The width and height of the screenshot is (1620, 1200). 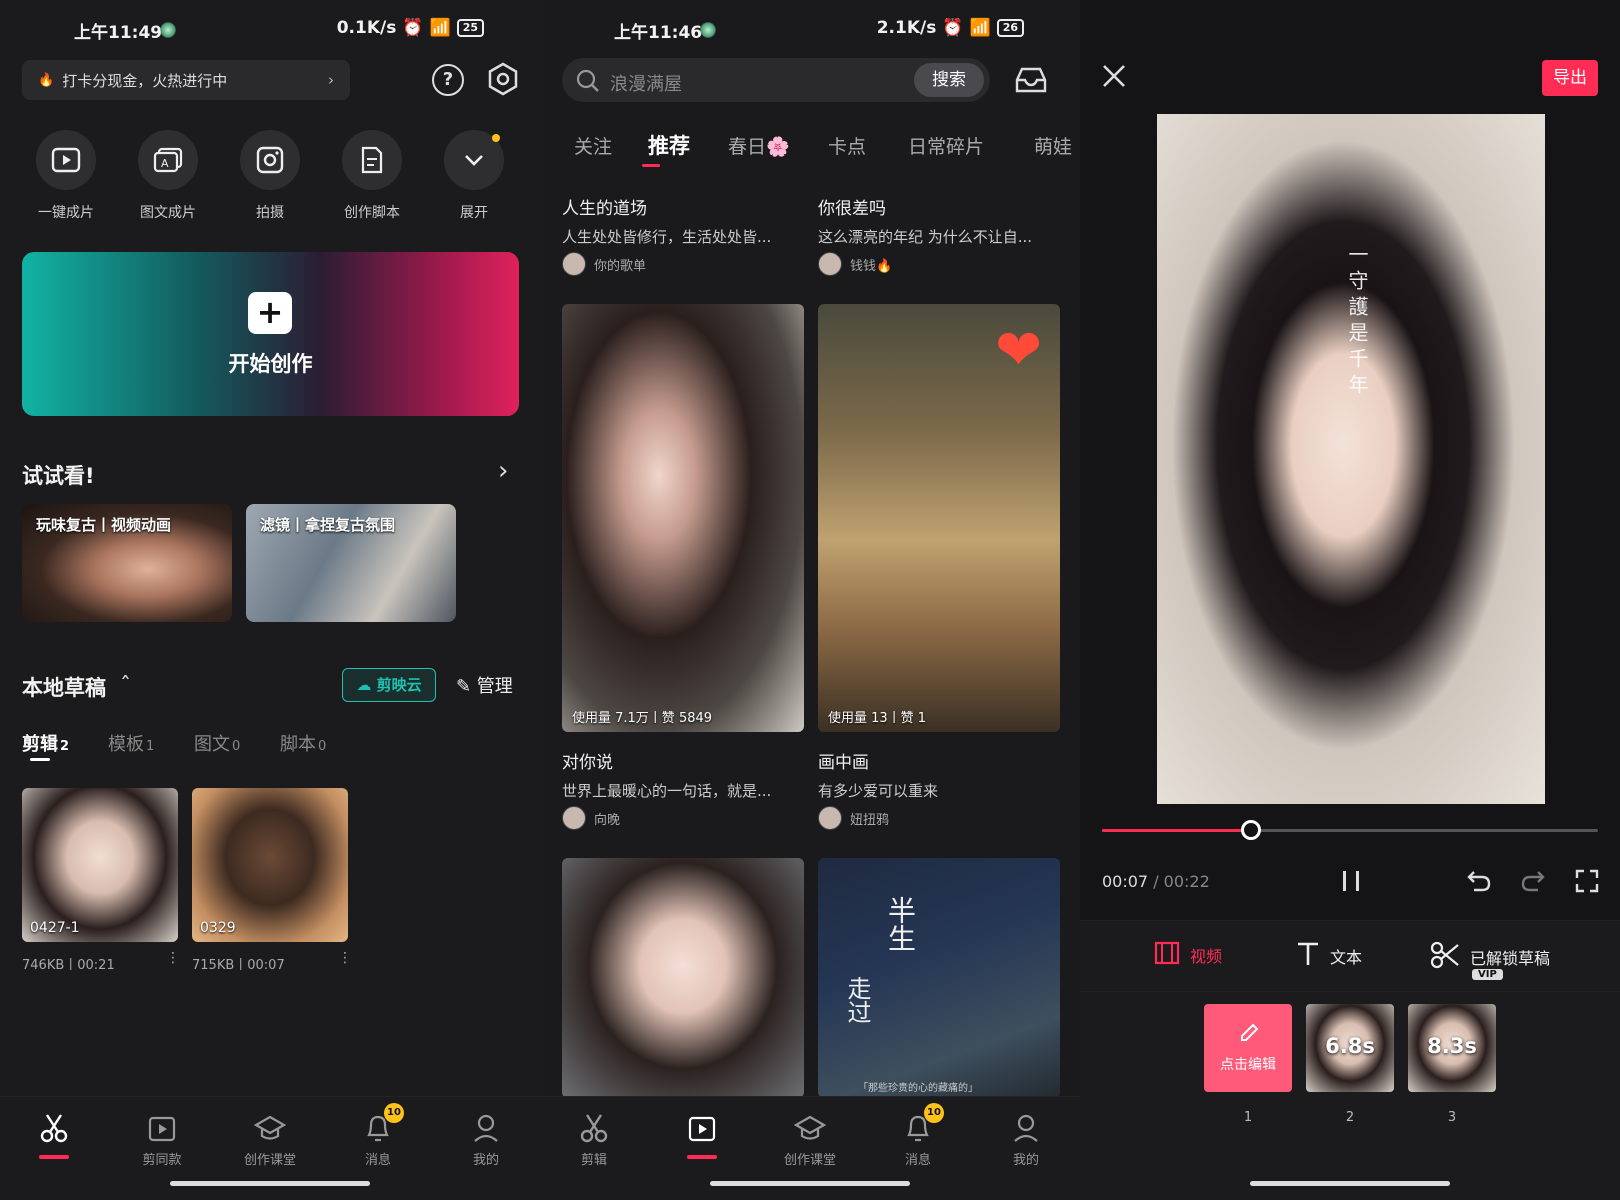 I want to click on inbox-icon, so click(x=1031, y=82).